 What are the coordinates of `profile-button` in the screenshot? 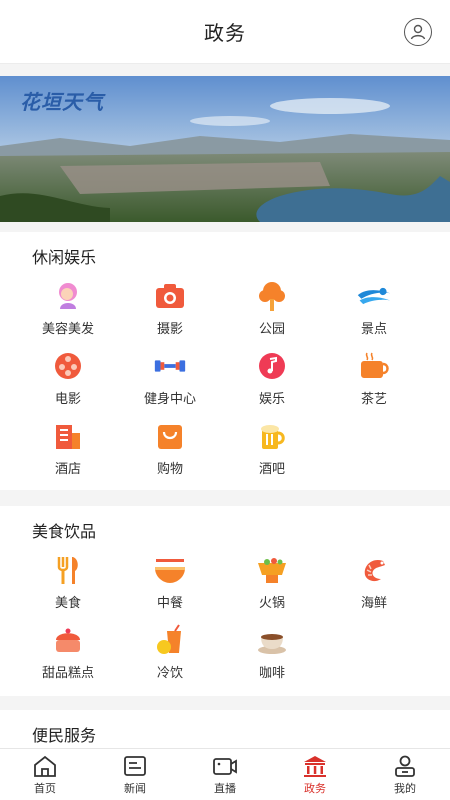 It's located at (418, 32).